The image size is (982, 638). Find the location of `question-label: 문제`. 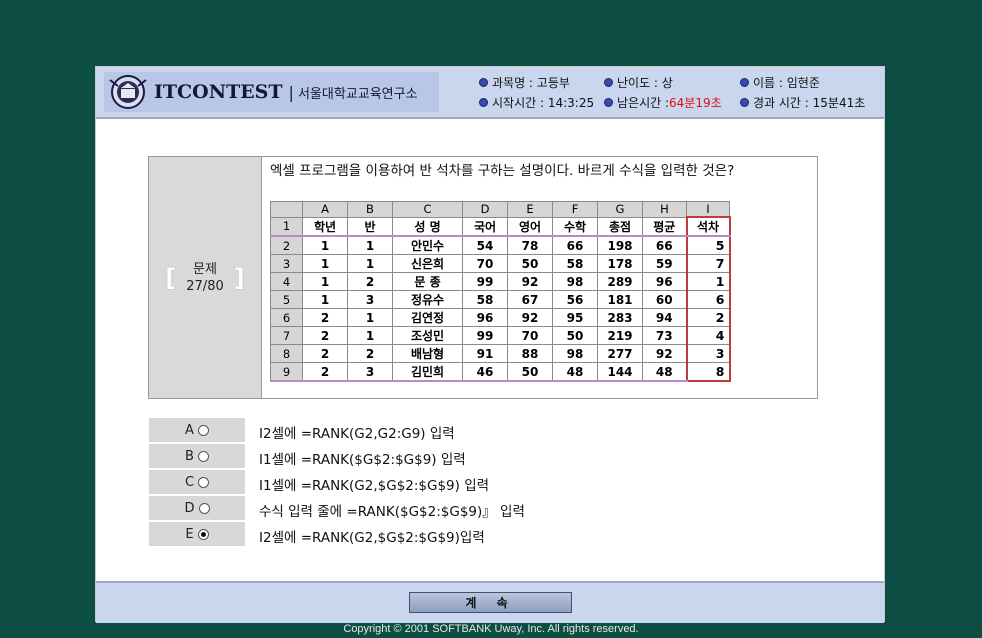

question-label: 문제 is located at coordinates (205, 269).